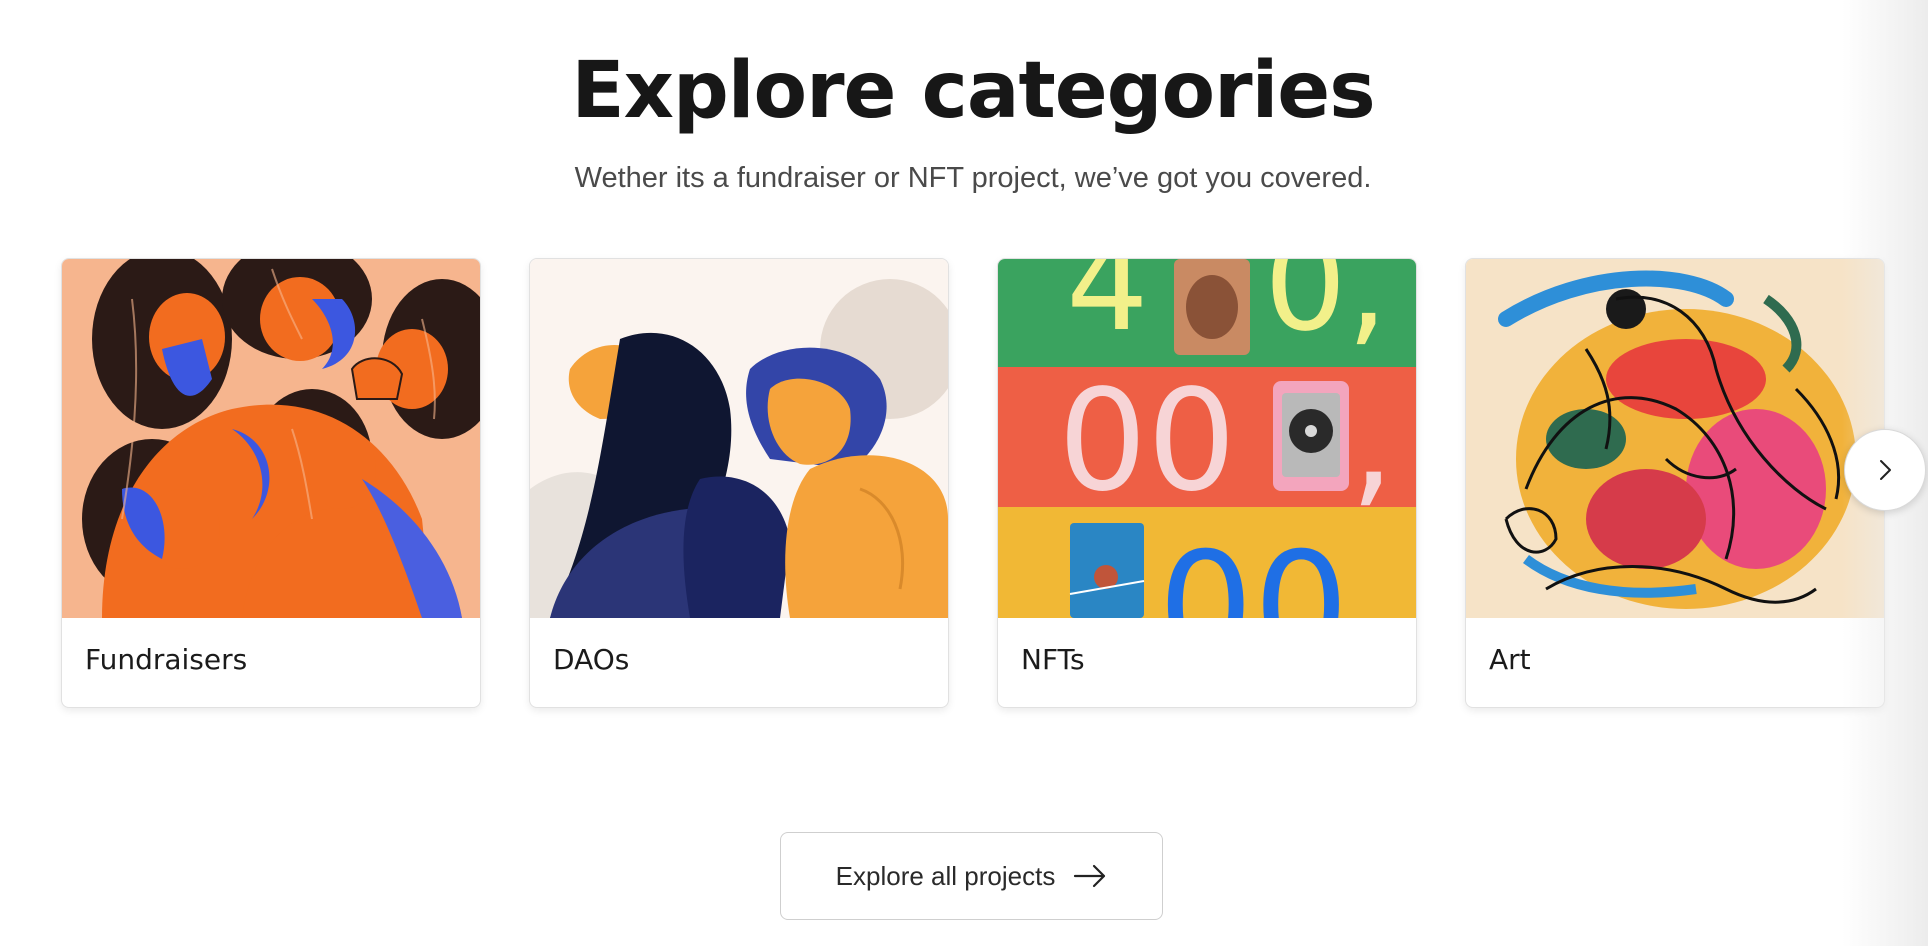 This screenshot has width=1928, height=946. Describe the element at coordinates (945, 875) in the screenshot. I see `explore-all-projects-label: Explore all projects` at that location.